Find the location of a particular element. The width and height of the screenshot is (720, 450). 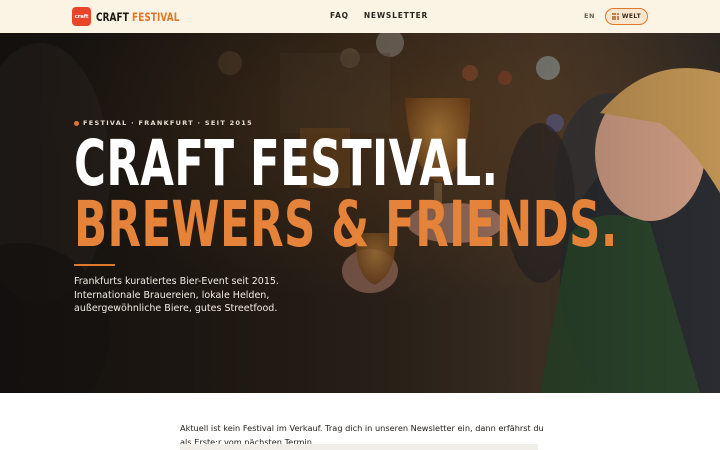

logo-word-festival: FESTIVAL is located at coordinates (156, 16).